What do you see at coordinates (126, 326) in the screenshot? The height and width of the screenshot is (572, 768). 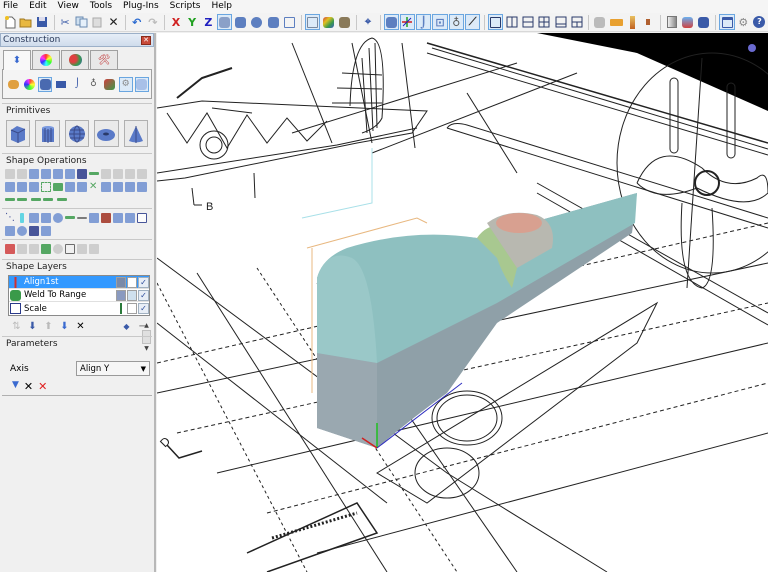 I see `layer-add-icon: ◆` at bounding box center [126, 326].